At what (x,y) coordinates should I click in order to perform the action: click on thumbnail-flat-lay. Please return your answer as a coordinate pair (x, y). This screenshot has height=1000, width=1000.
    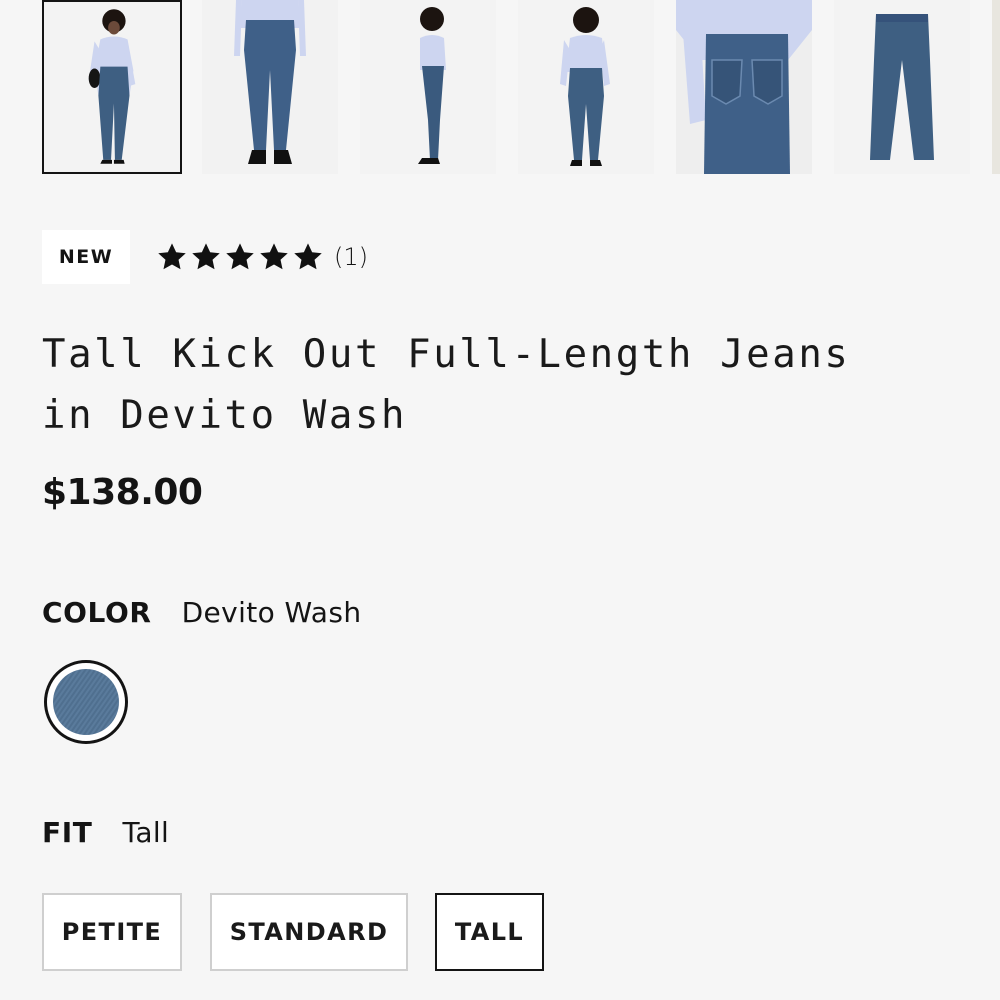
    Looking at the image, I should click on (902, 87).